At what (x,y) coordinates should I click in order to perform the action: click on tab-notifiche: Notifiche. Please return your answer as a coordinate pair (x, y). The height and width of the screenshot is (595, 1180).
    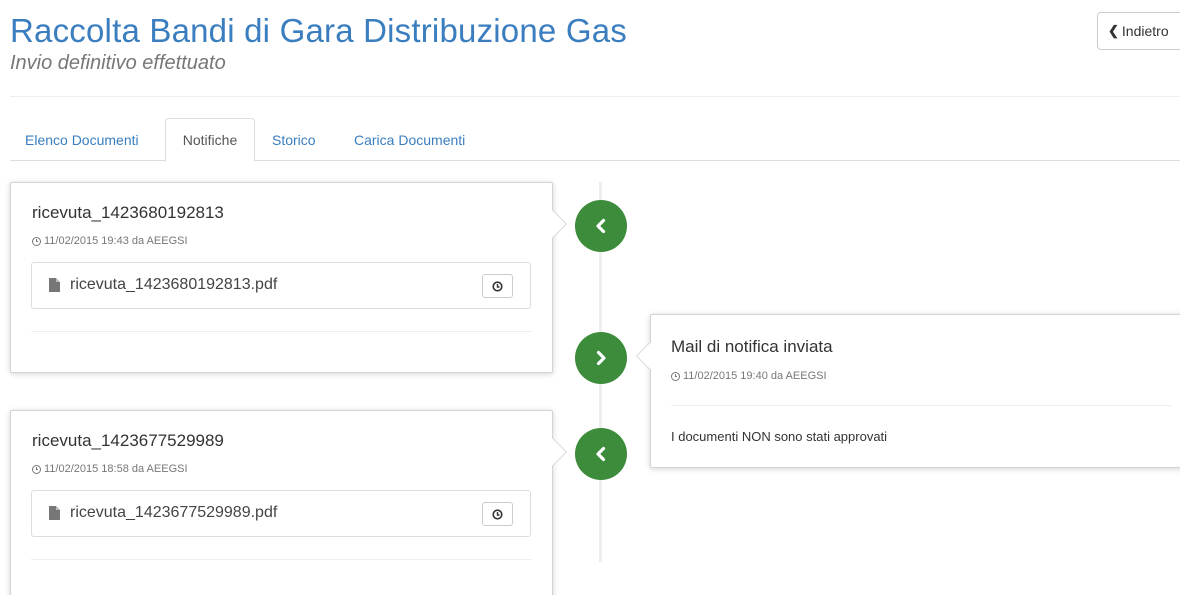
    Looking at the image, I should click on (210, 140).